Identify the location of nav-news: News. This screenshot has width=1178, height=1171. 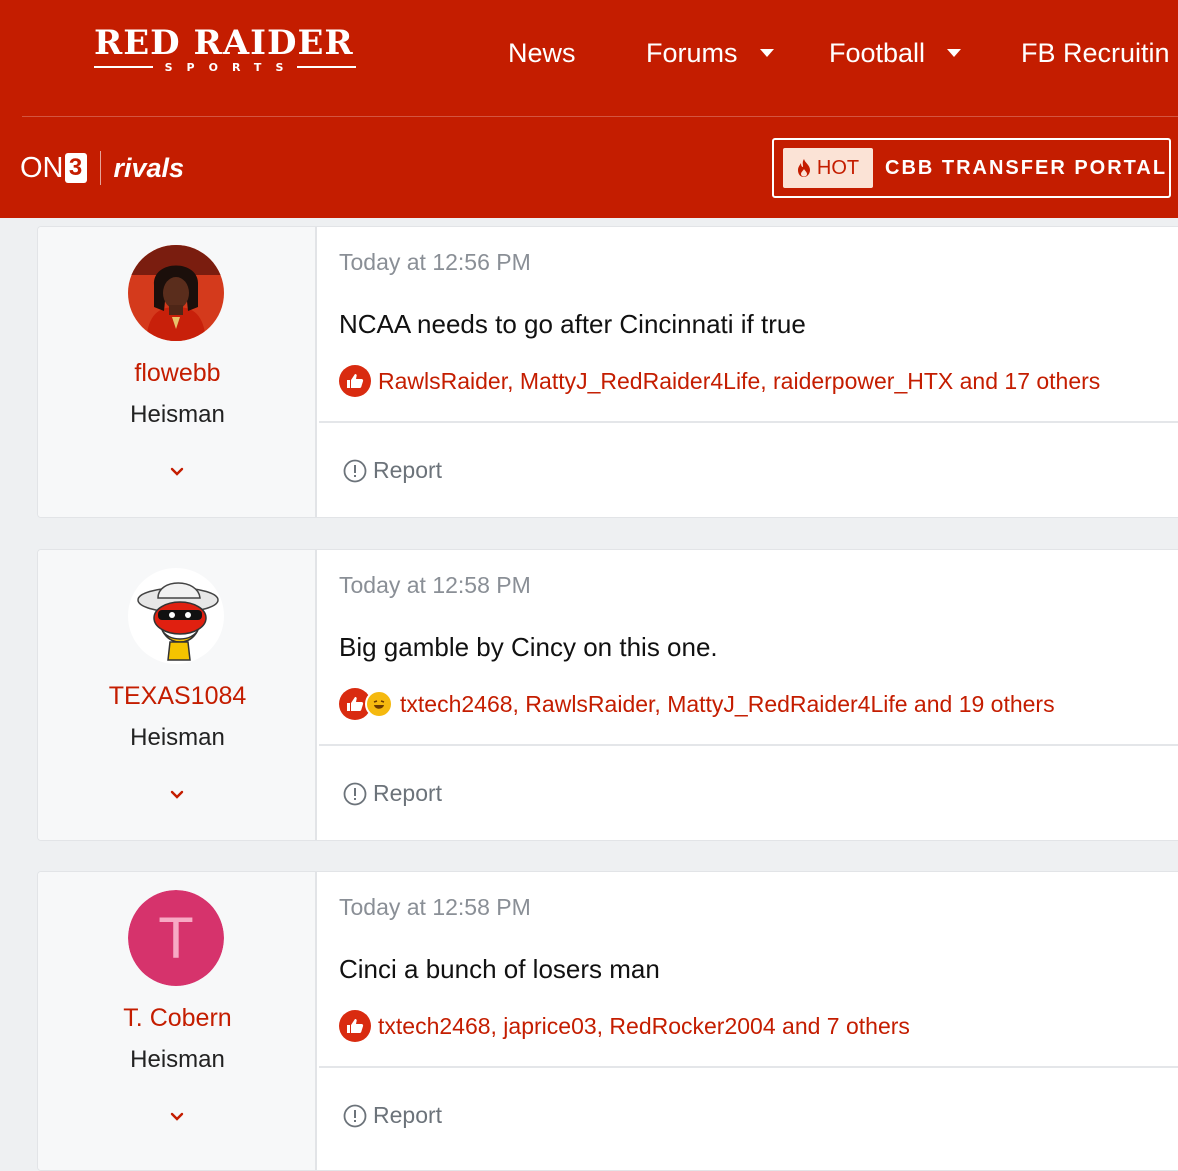
(542, 53).